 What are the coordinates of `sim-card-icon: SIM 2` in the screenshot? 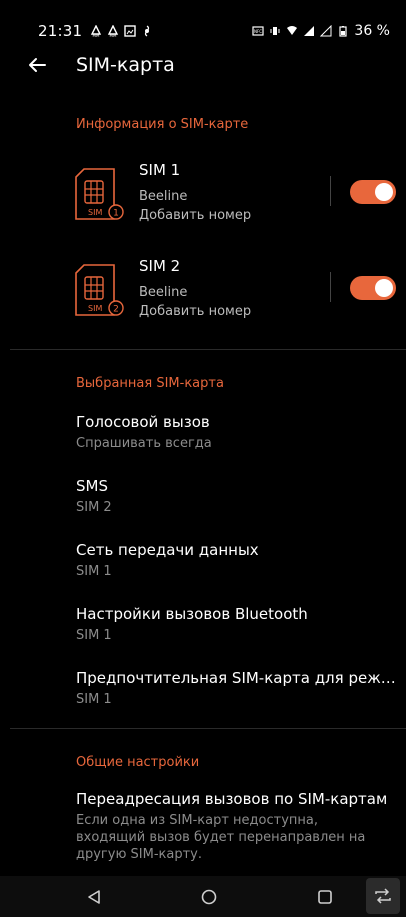 It's located at (99, 290).